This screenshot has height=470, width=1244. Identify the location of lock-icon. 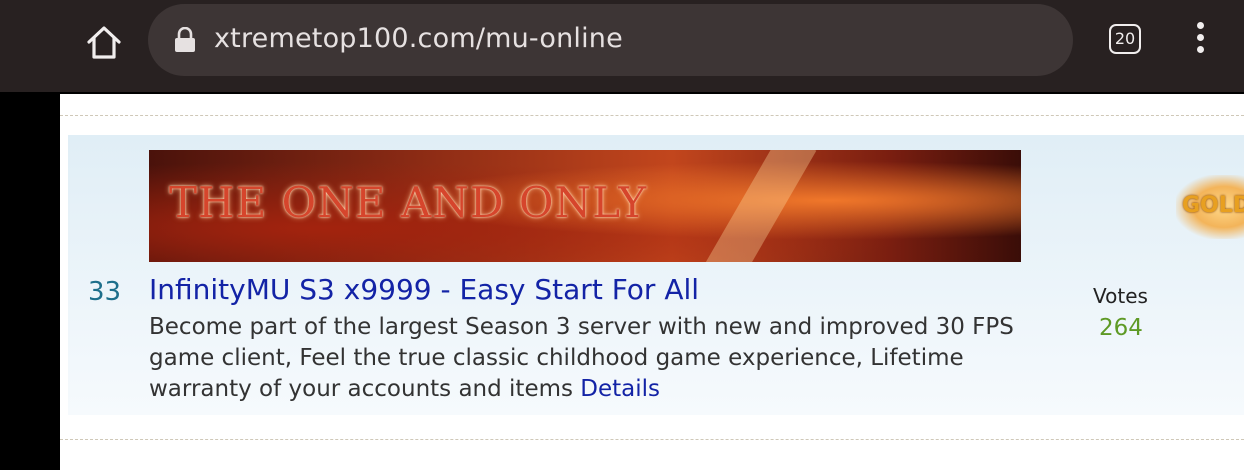
(185, 39).